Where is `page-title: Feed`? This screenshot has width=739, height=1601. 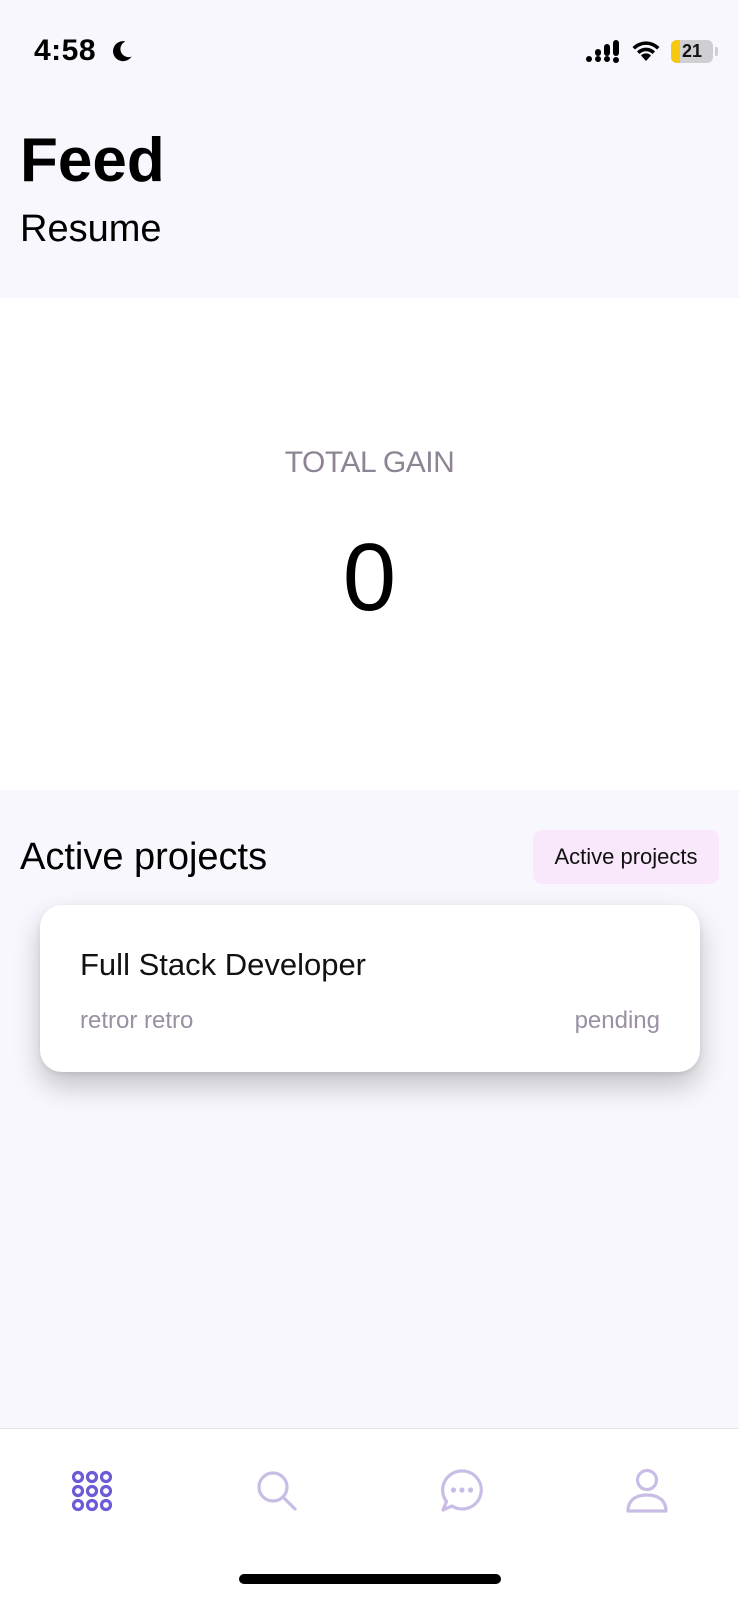
page-title: Feed is located at coordinates (92, 160).